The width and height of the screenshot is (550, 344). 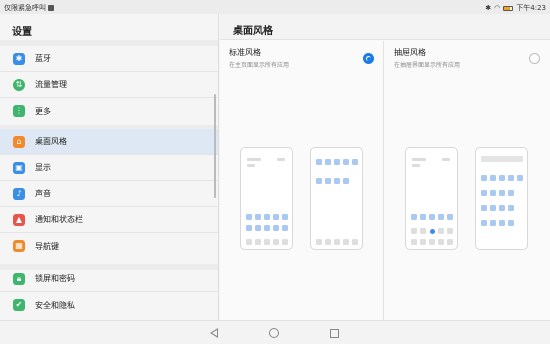 I want to click on status-left: 仅限紧急呼叫, so click(x=29, y=8).